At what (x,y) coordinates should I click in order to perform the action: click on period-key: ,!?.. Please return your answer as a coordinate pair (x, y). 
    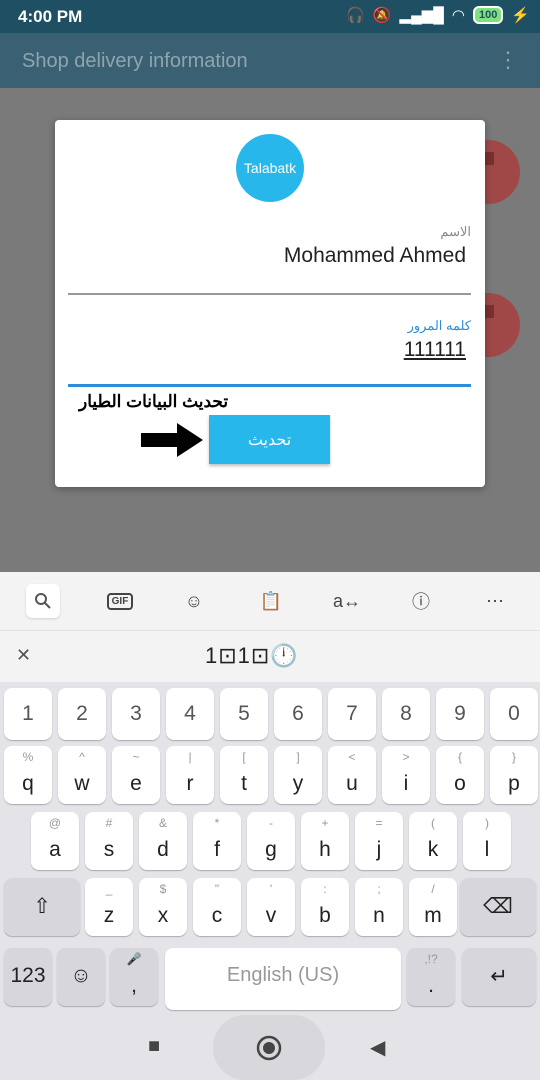
    Looking at the image, I should click on (431, 977).